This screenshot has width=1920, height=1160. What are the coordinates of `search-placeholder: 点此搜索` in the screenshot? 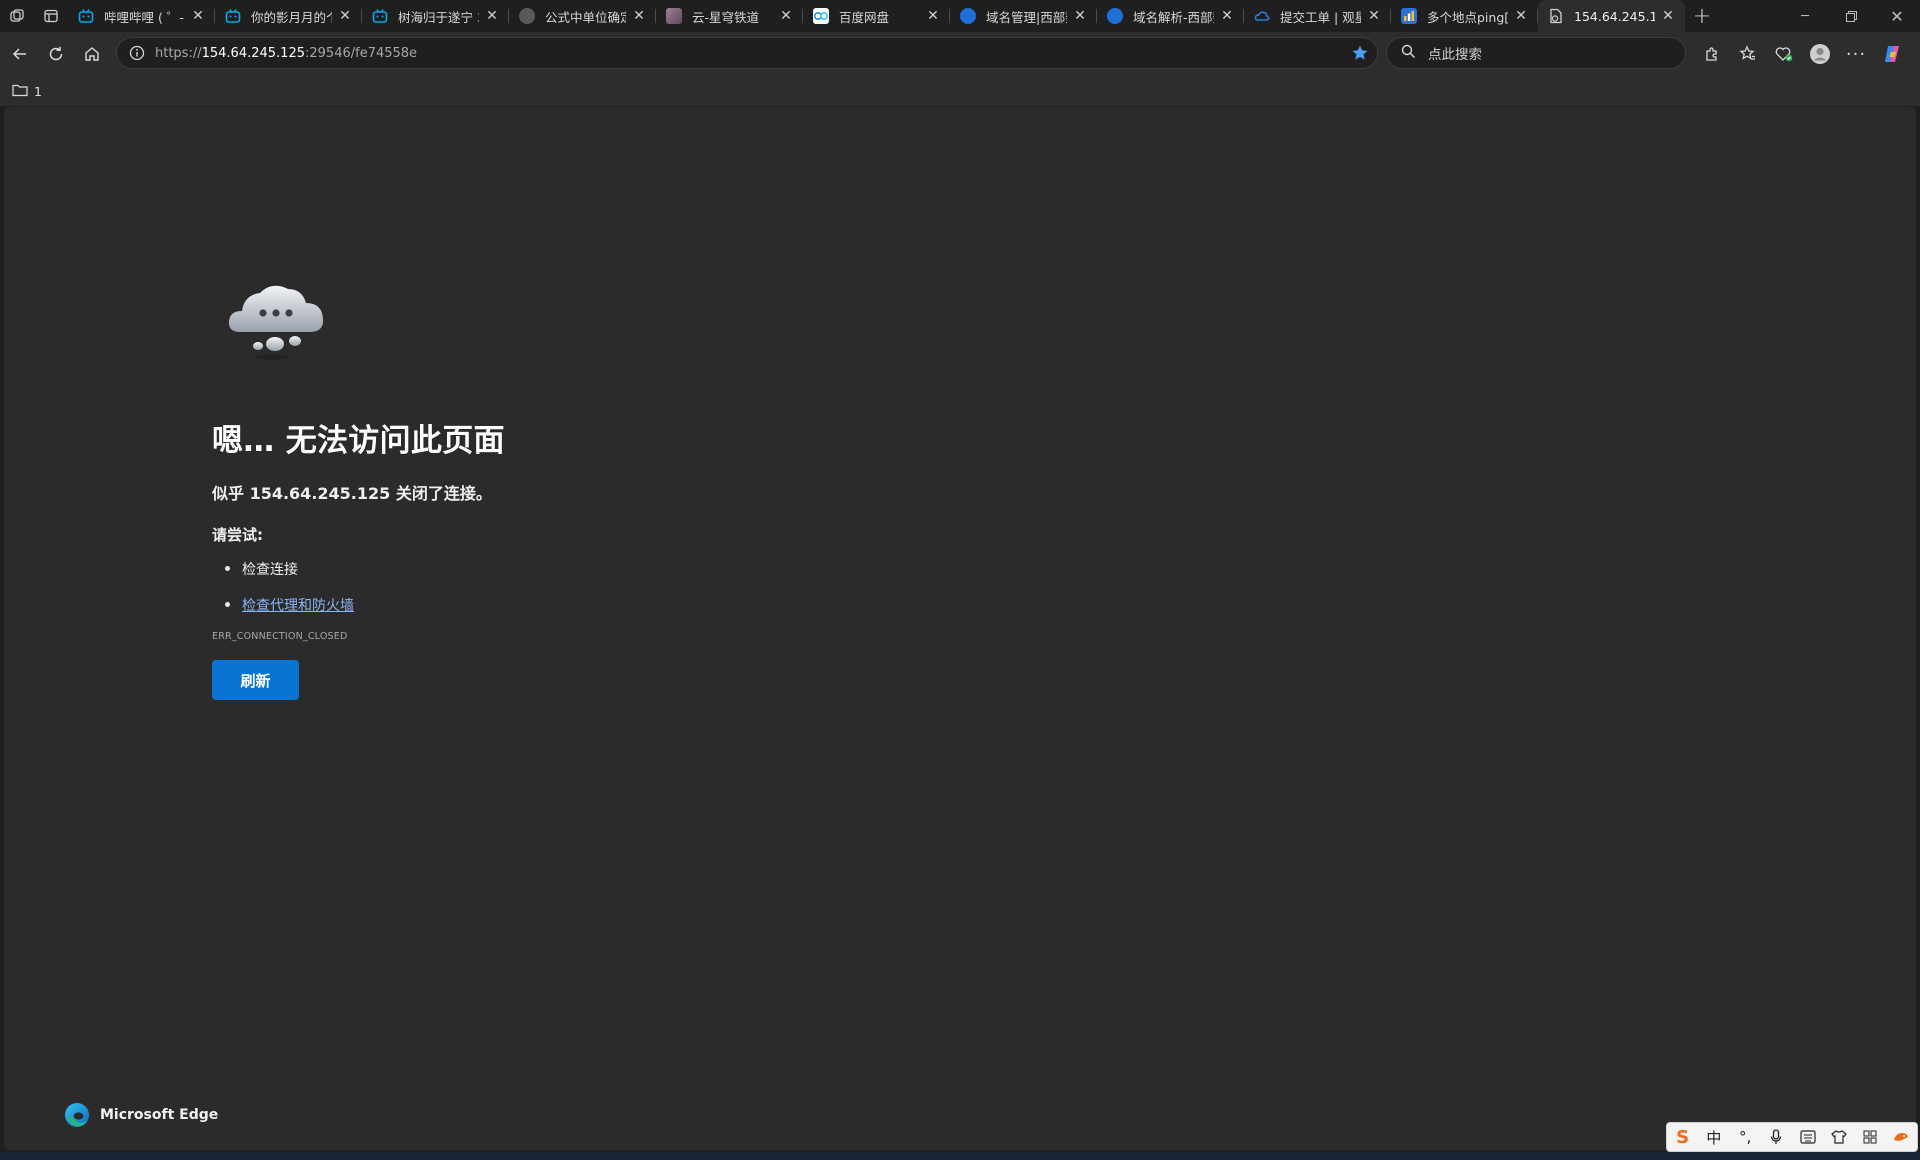 It's located at (1455, 55).